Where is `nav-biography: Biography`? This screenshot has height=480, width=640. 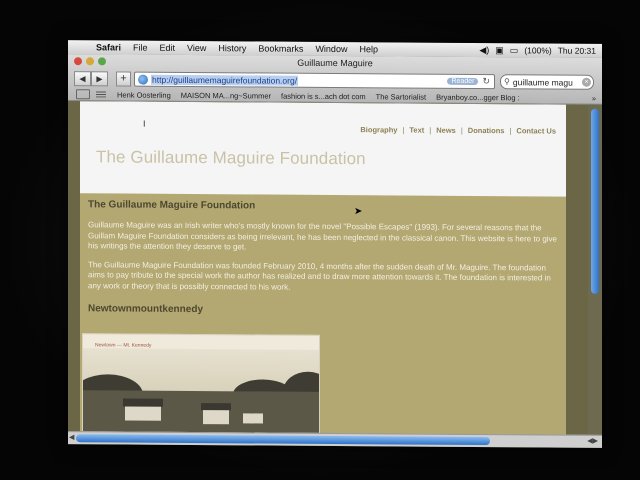
nav-biography: Biography is located at coordinates (378, 129).